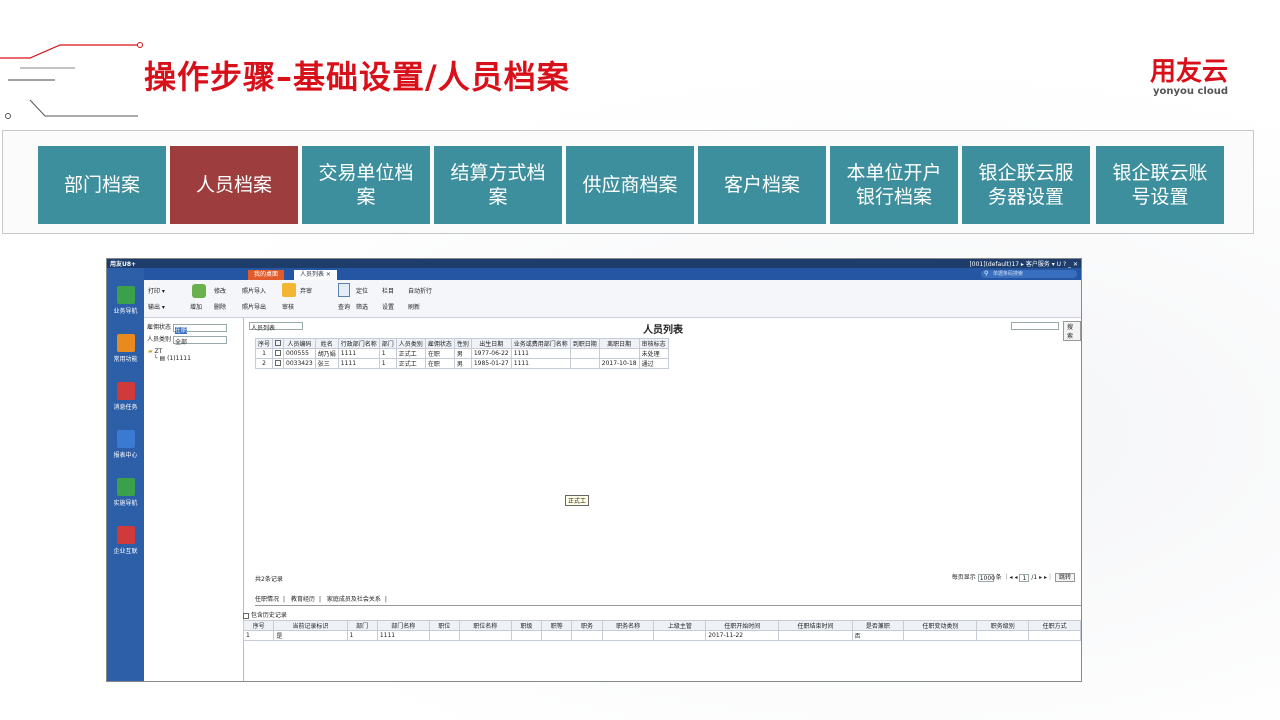  Describe the element at coordinates (680, 625) in the screenshot. I see `detail-column-header: 上级主管` at that location.